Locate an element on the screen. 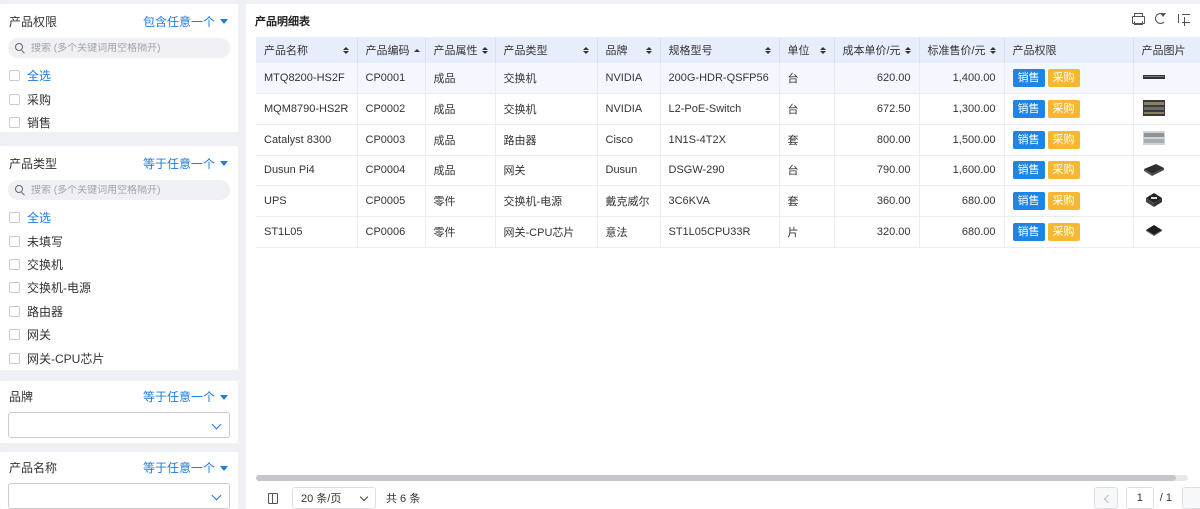 This screenshot has height=509, width=1200. sort-asc-icon is located at coordinates (416, 50).